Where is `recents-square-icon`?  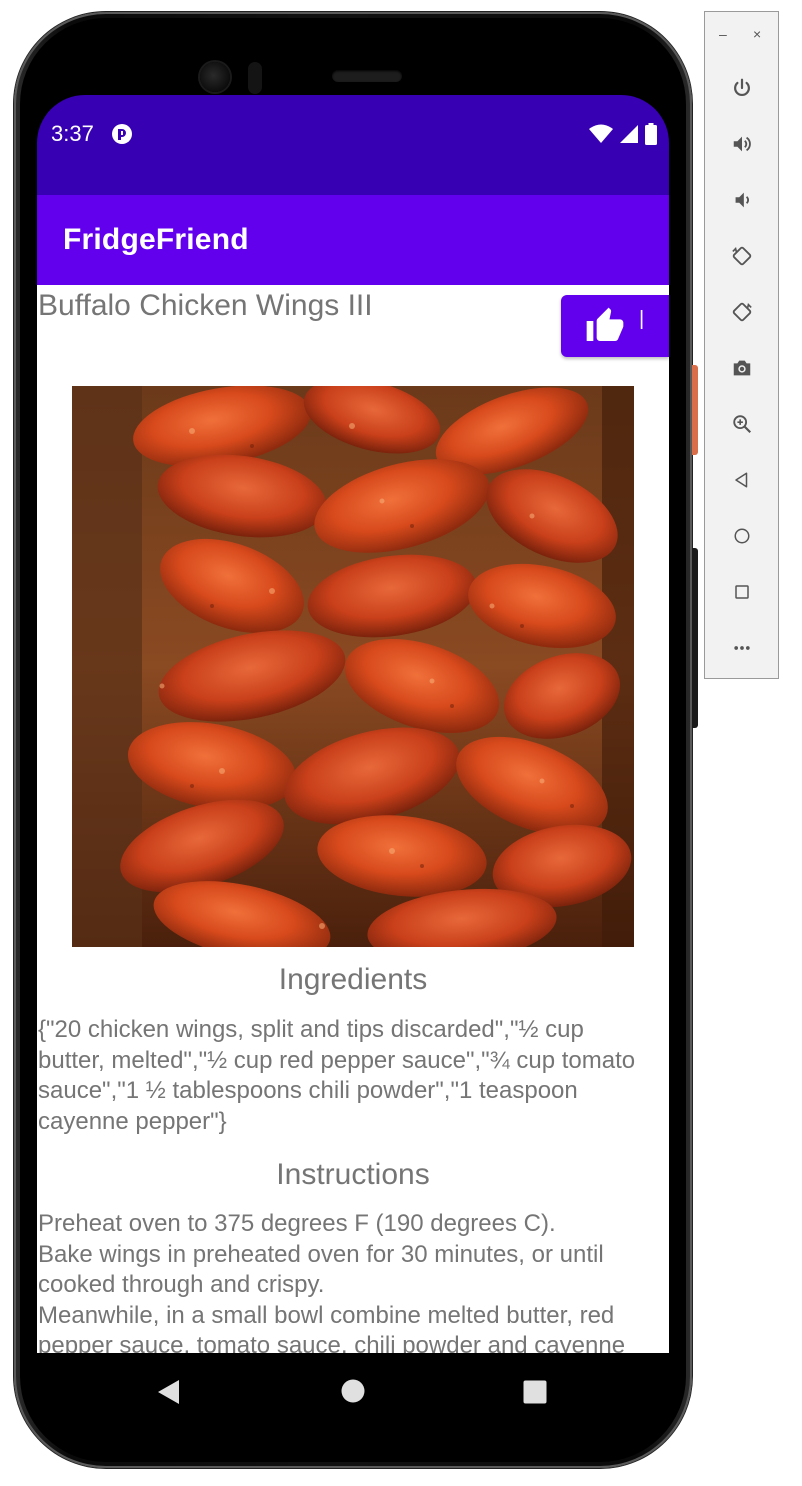 recents-square-icon is located at coordinates (535, 1394).